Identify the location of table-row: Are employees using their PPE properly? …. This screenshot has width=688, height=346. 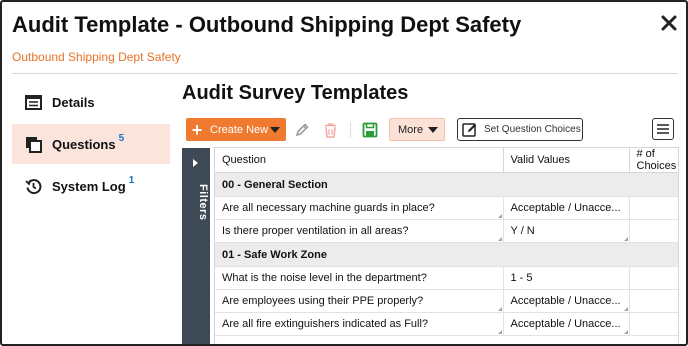
(446, 301).